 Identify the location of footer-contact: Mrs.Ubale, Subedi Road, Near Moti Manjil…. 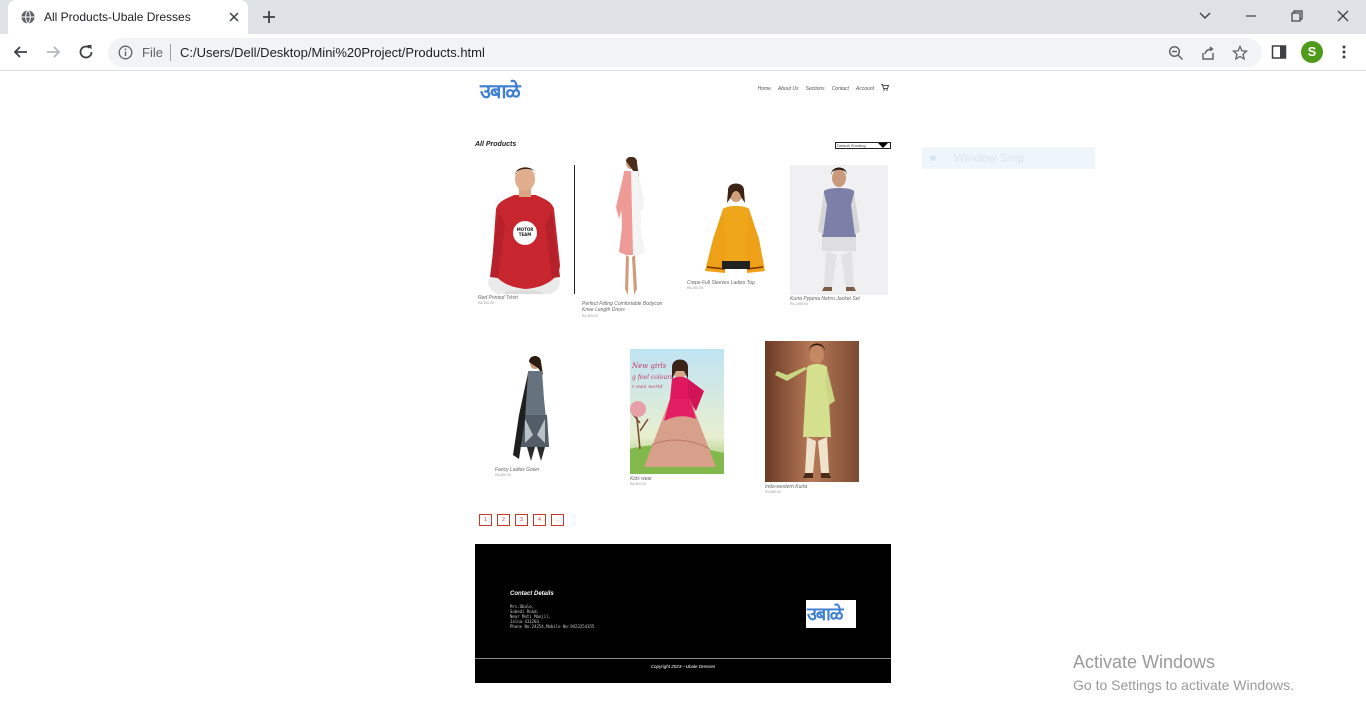
(552, 616).